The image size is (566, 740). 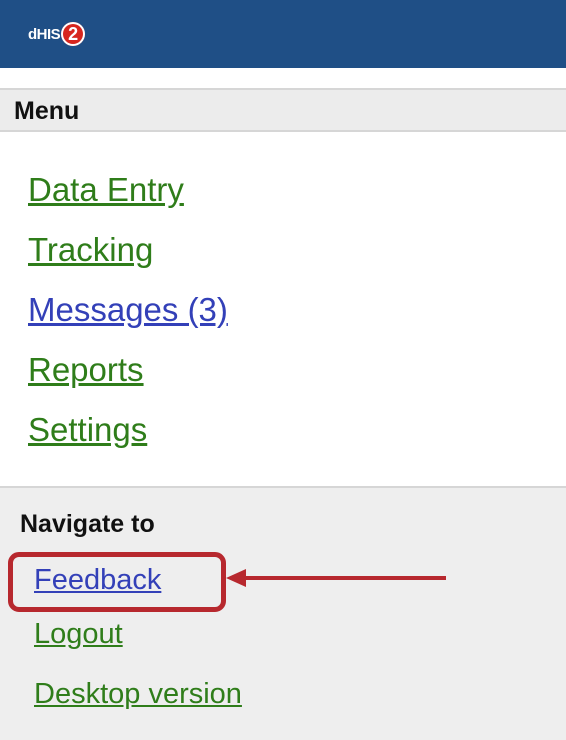 What do you see at coordinates (87, 524) in the screenshot?
I see `navigate-title: Navigate to` at bounding box center [87, 524].